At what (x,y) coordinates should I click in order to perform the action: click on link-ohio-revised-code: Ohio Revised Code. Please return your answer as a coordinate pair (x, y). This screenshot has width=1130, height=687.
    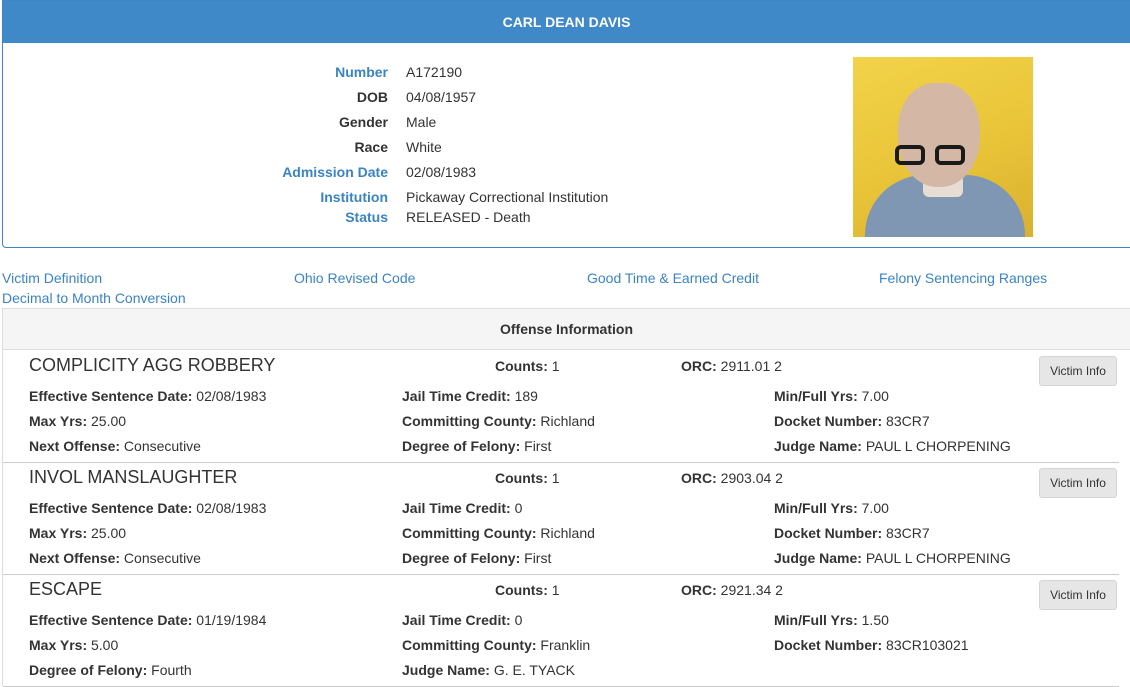
    Looking at the image, I should click on (354, 278).